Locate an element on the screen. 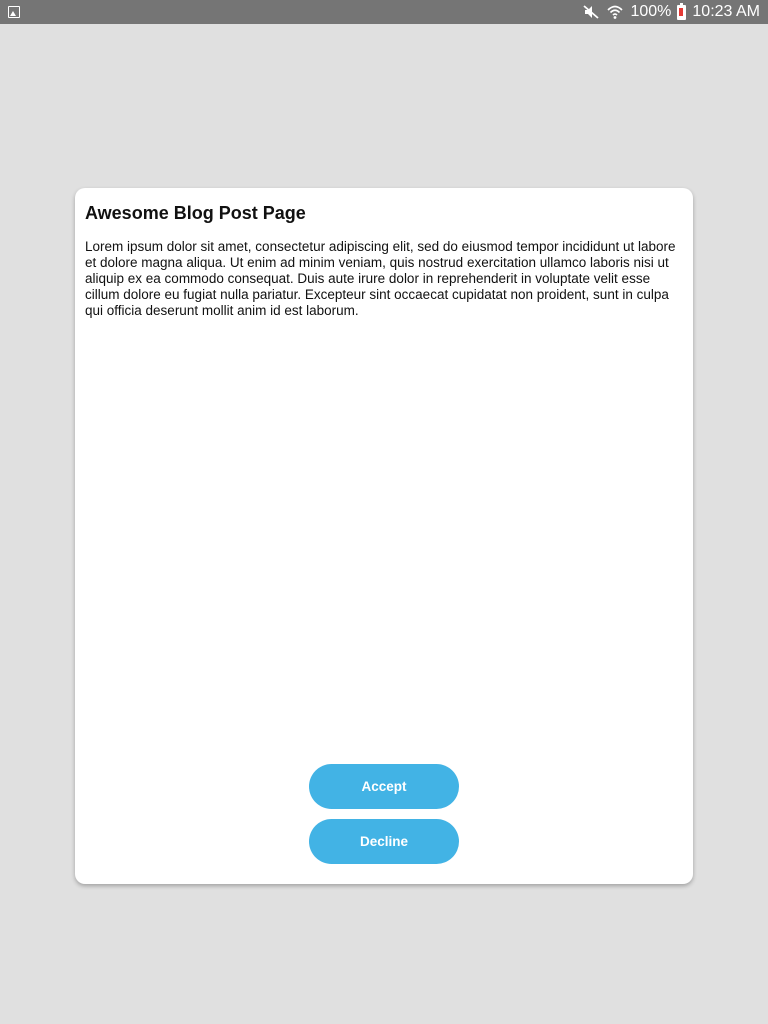 The image size is (768, 1024). accept-button: Accept is located at coordinates (384, 786).